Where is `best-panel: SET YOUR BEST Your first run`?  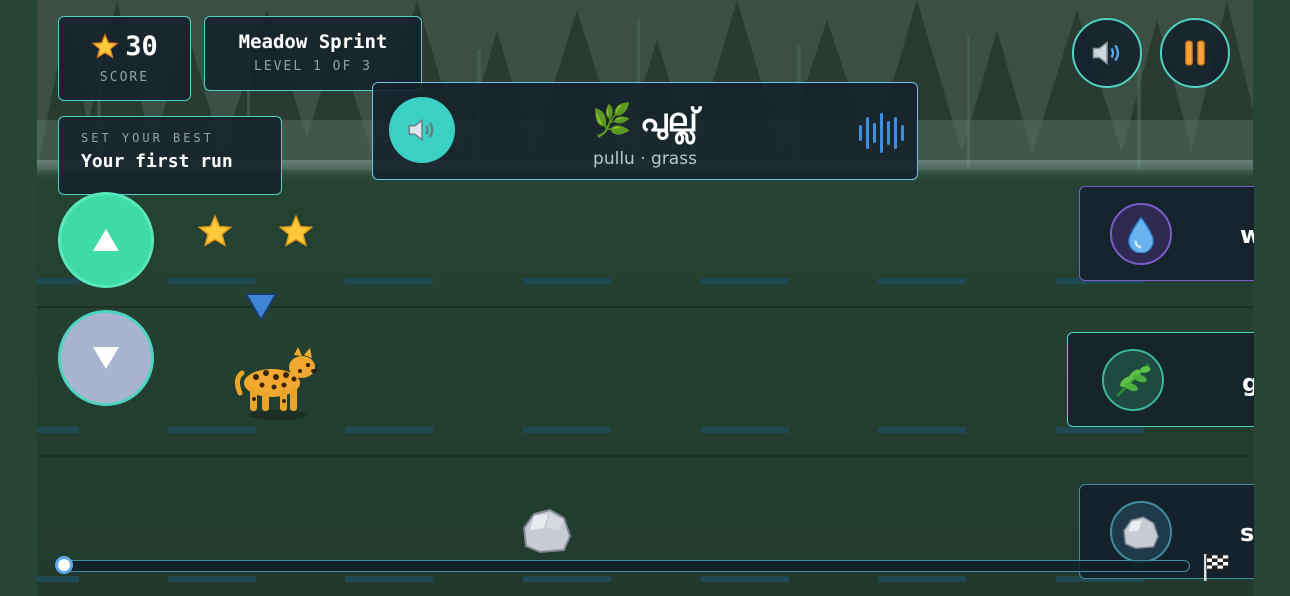
best-panel: SET YOUR BEST Your first run is located at coordinates (170, 155).